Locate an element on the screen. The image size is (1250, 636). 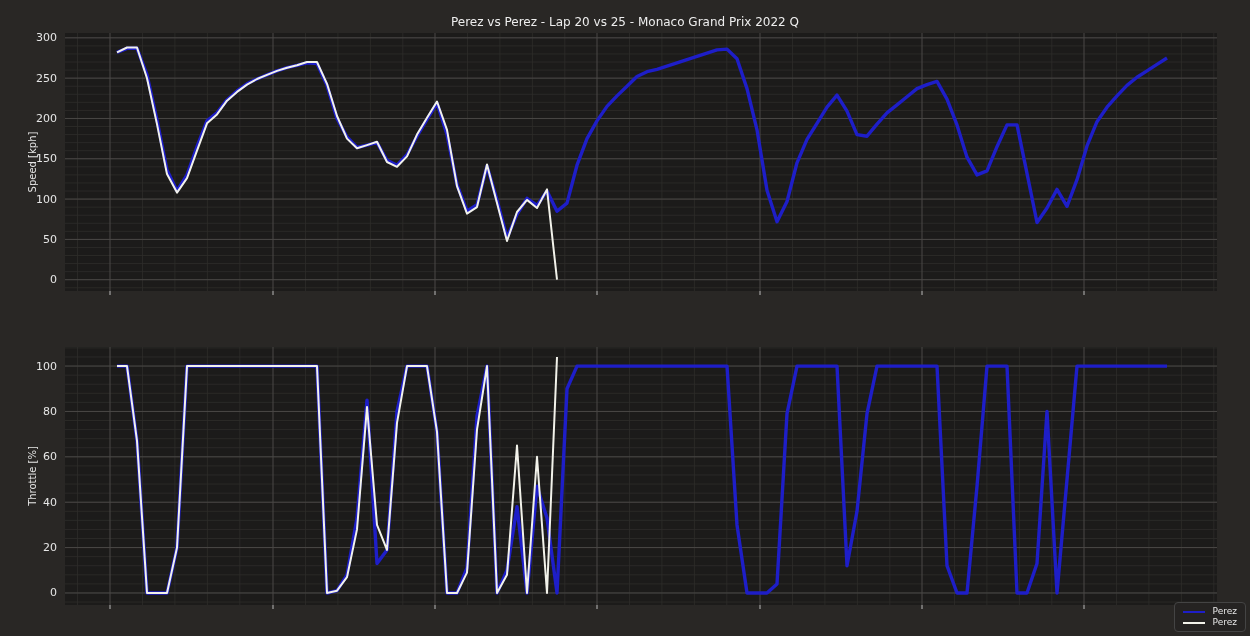
y-tick-label: 250 is located at coordinates (46, 78).